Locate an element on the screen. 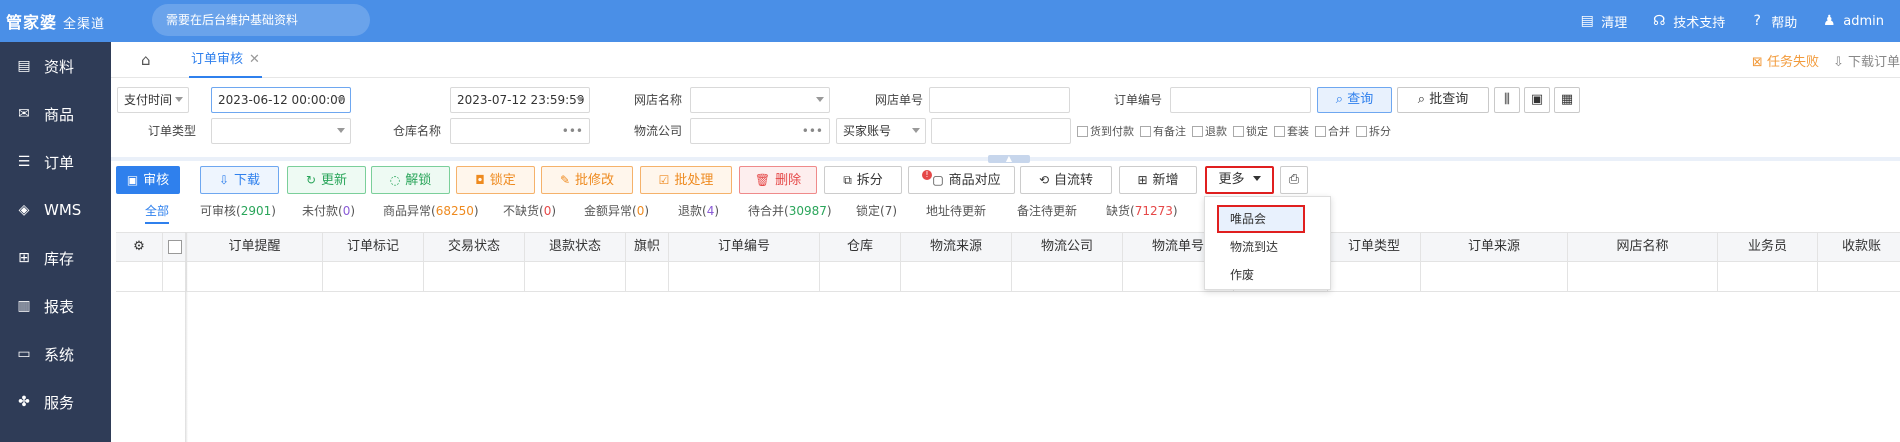 This screenshot has height=442, width=1900. help-action: ? 帮助 is located at coordinates (1773, 21).